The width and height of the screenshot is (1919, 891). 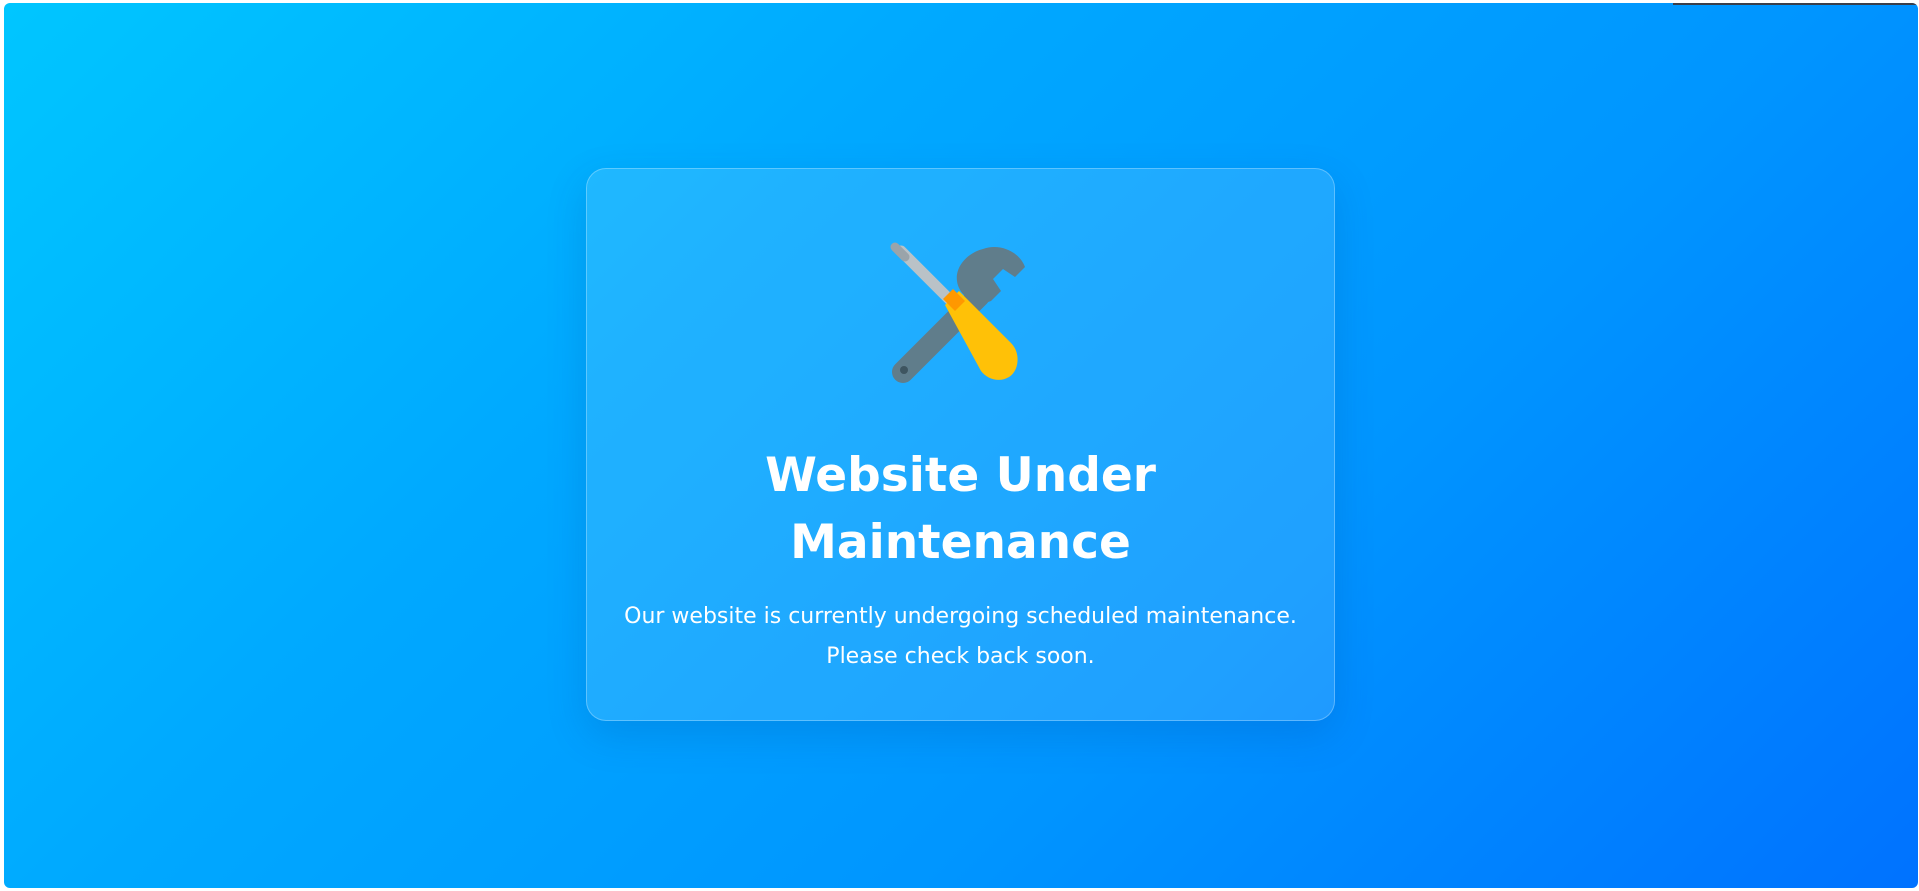 I want to click on tools-icon-graphic, so click(x=957, y=312).